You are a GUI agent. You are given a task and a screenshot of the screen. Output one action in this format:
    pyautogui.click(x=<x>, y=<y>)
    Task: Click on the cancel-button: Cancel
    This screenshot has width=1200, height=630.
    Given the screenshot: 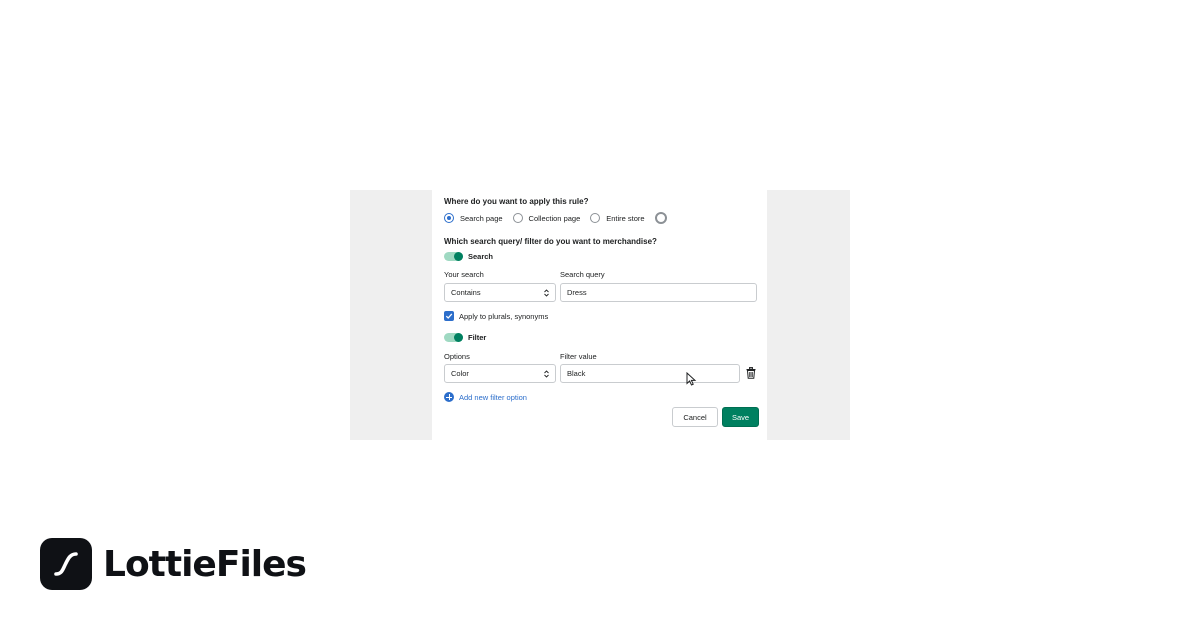 What is the action you would take?
    pyautogui.click(x=695, y=417)
    